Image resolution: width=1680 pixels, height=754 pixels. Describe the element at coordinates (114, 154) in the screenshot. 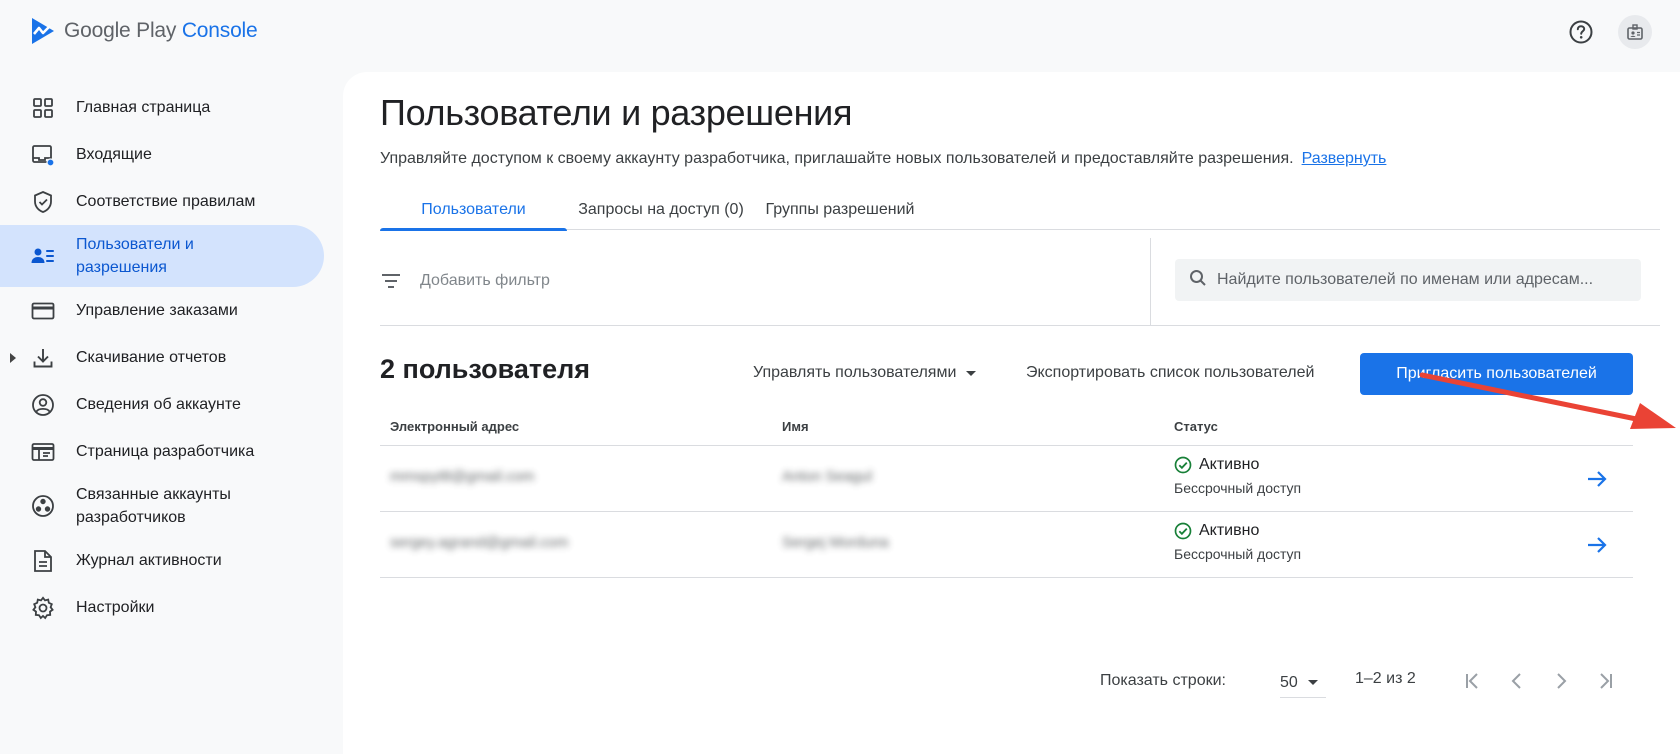

I see `sidebar-item-label: Входящие` at that location.